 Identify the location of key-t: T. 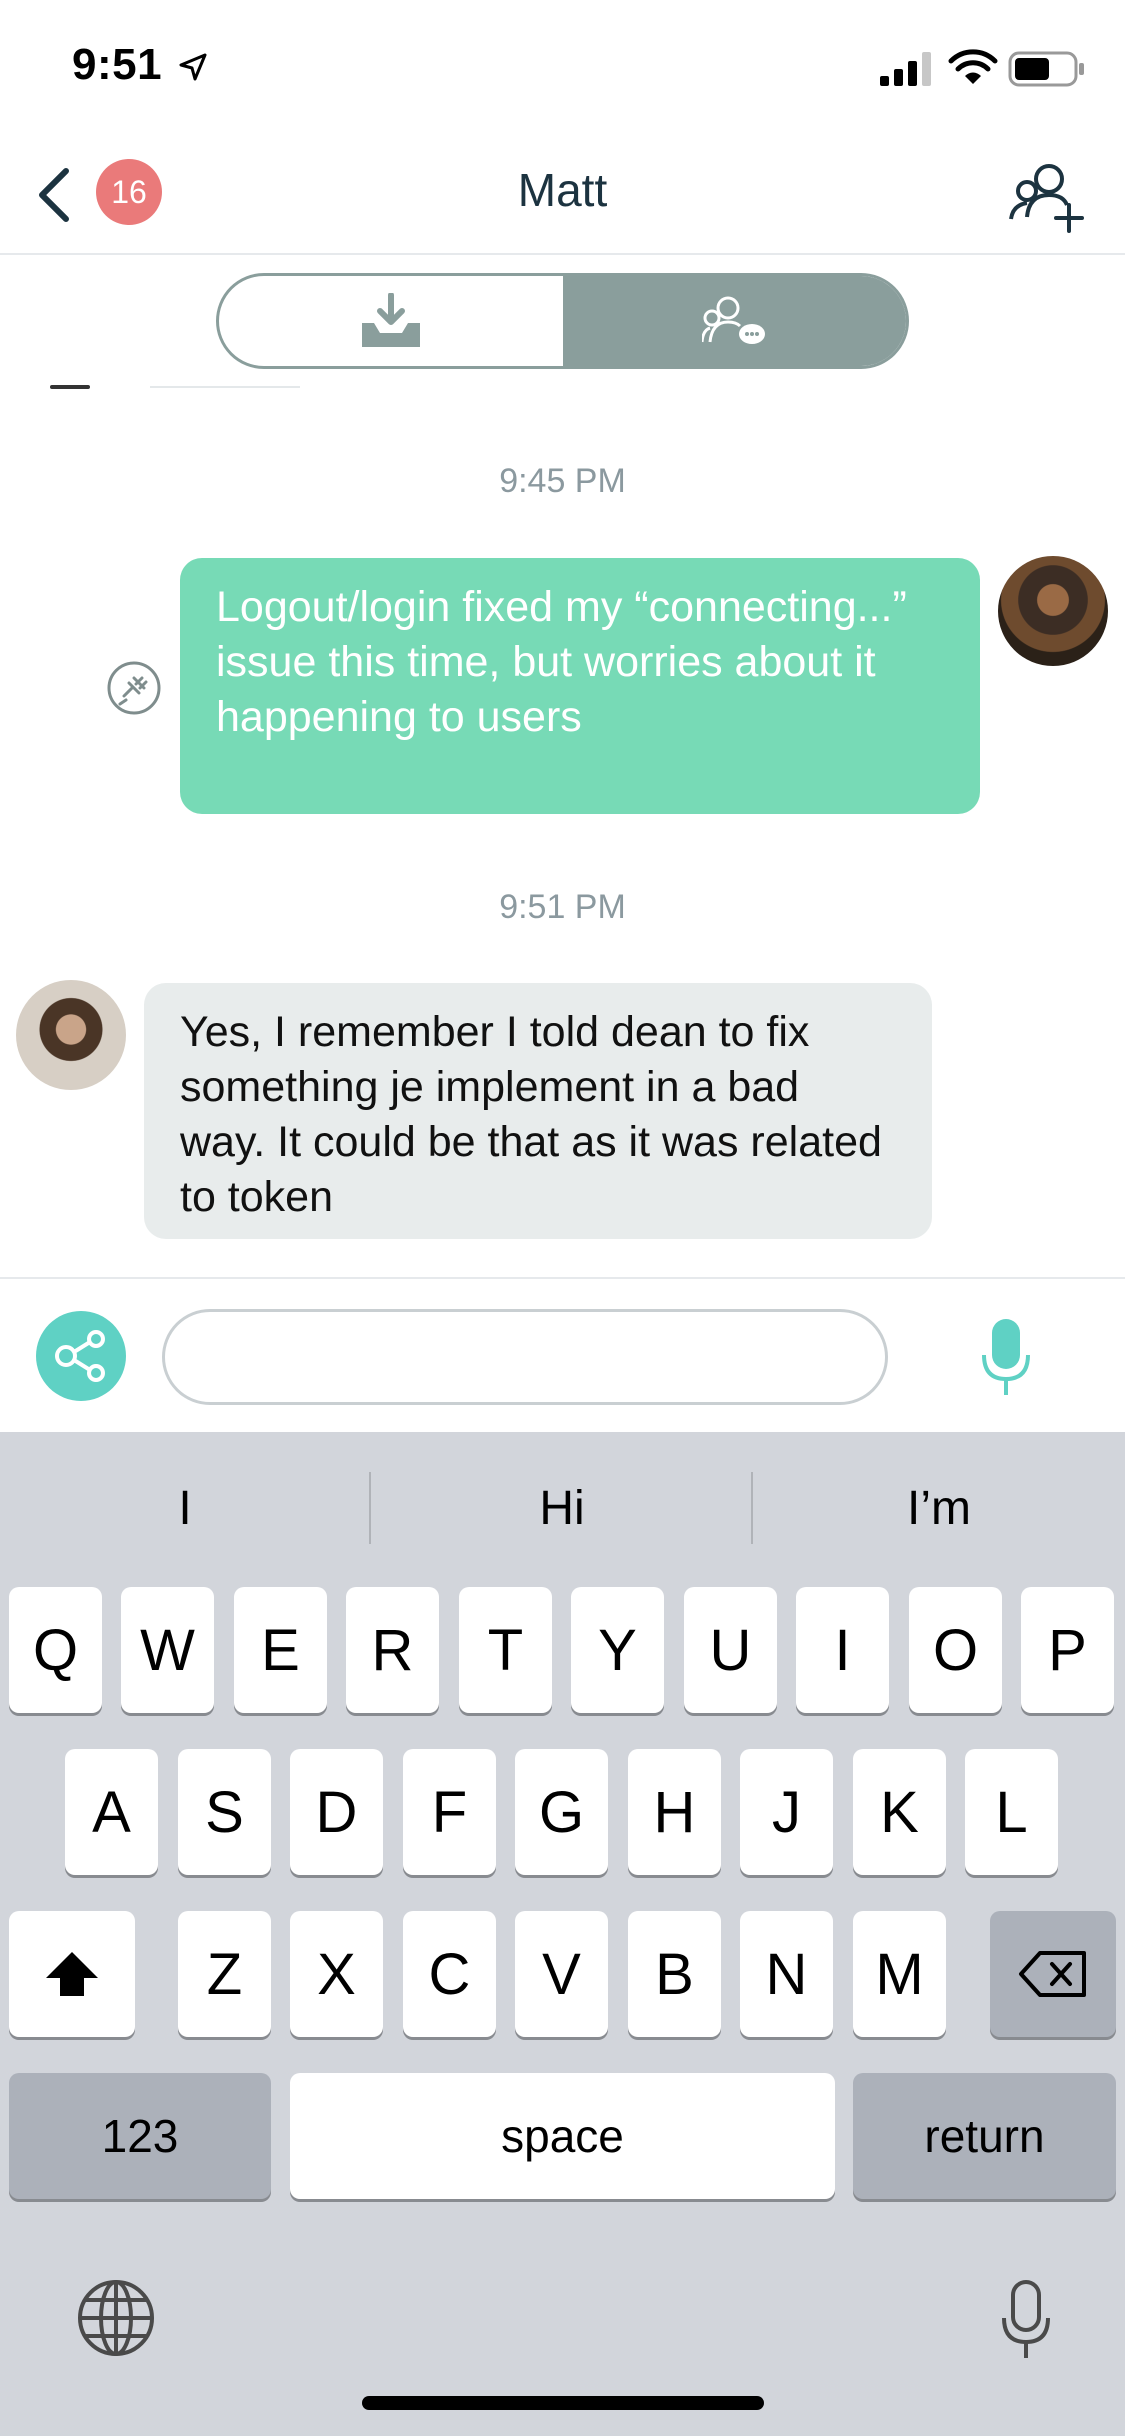
(505, 1650).